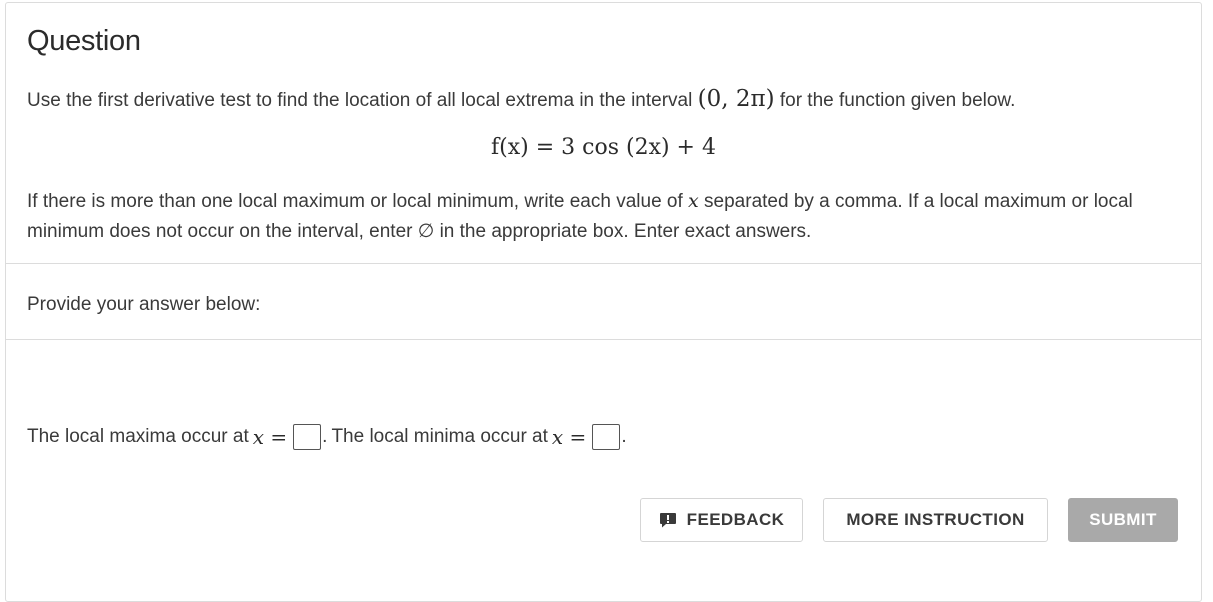 This screenshot has height=602, width=1213. I want to click on maxima-label: The local maxima occur at, so click(138, 436).